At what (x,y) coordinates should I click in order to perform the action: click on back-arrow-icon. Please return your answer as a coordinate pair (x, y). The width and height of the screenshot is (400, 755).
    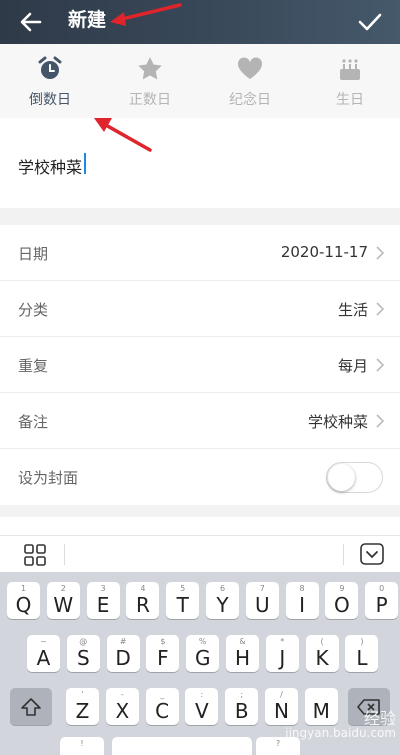
    Looking at the image, I should click on (31, 22).